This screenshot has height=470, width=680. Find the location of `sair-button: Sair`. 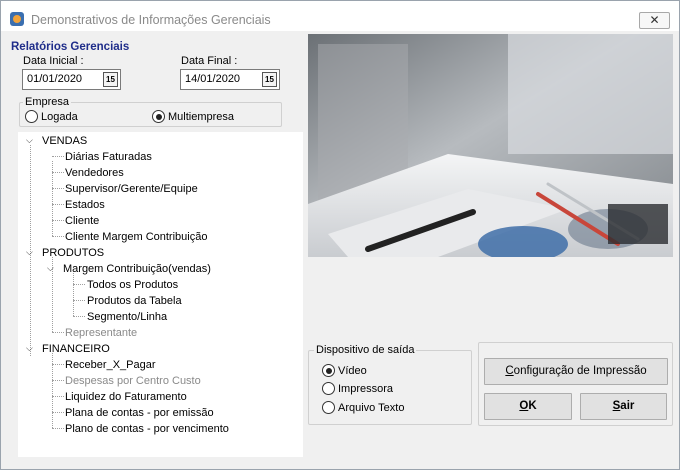

sair-button: Sair is located at coordinates (623, 406).